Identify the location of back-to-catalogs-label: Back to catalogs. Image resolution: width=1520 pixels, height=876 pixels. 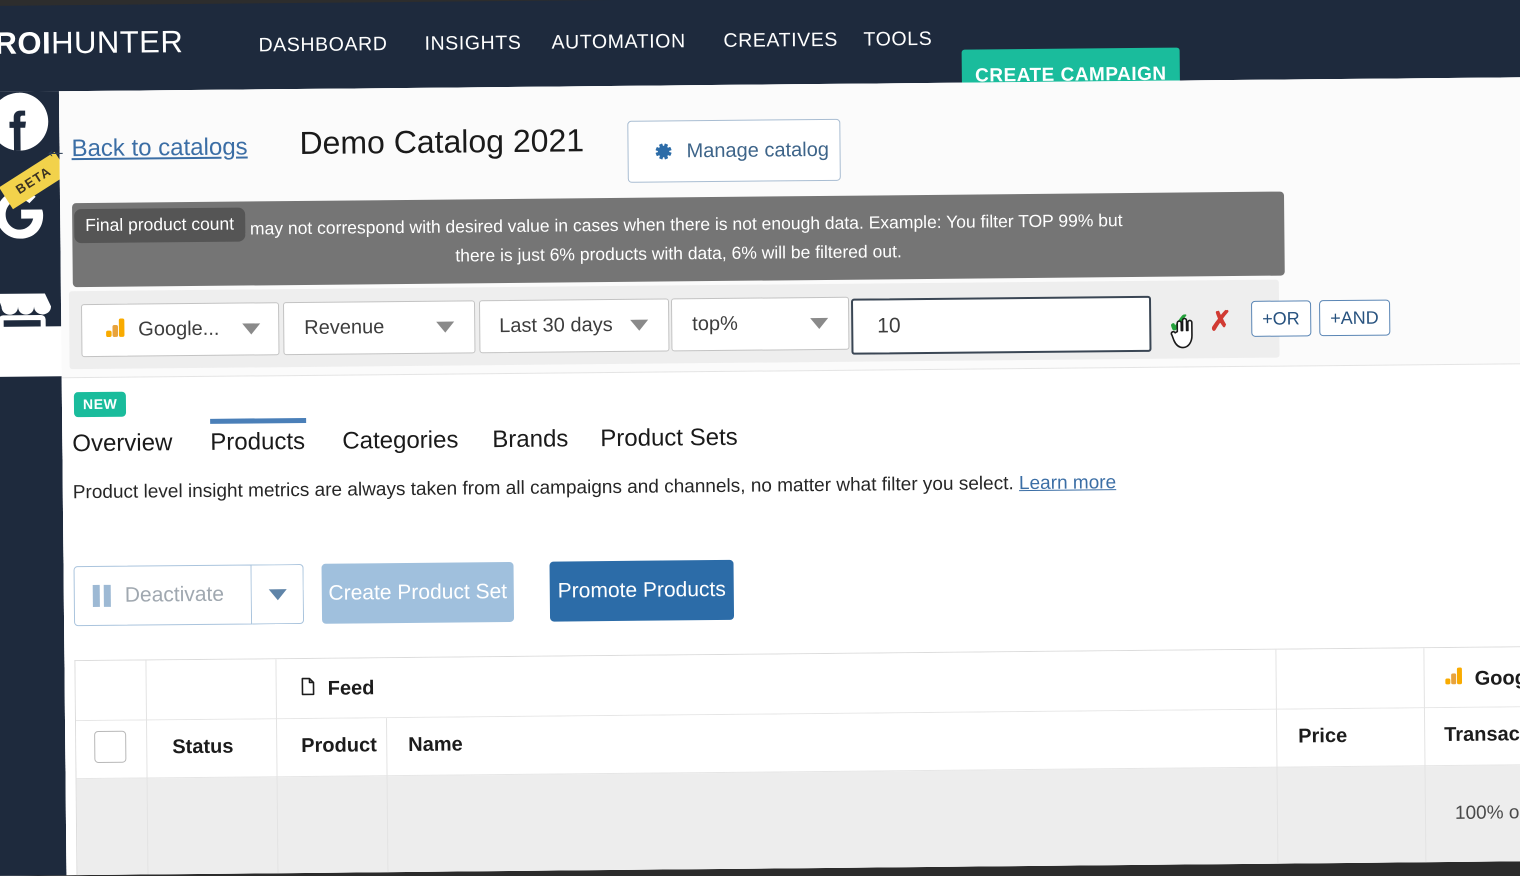
(159, 148).